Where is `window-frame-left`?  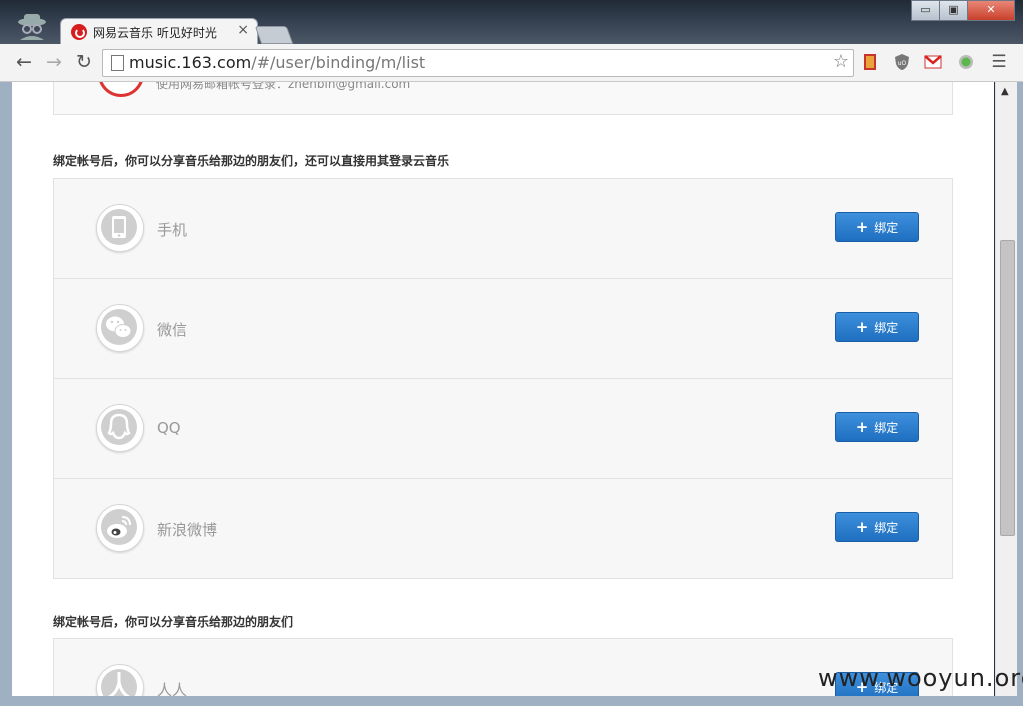
window-frame-left is located at coordinates (6, 394).